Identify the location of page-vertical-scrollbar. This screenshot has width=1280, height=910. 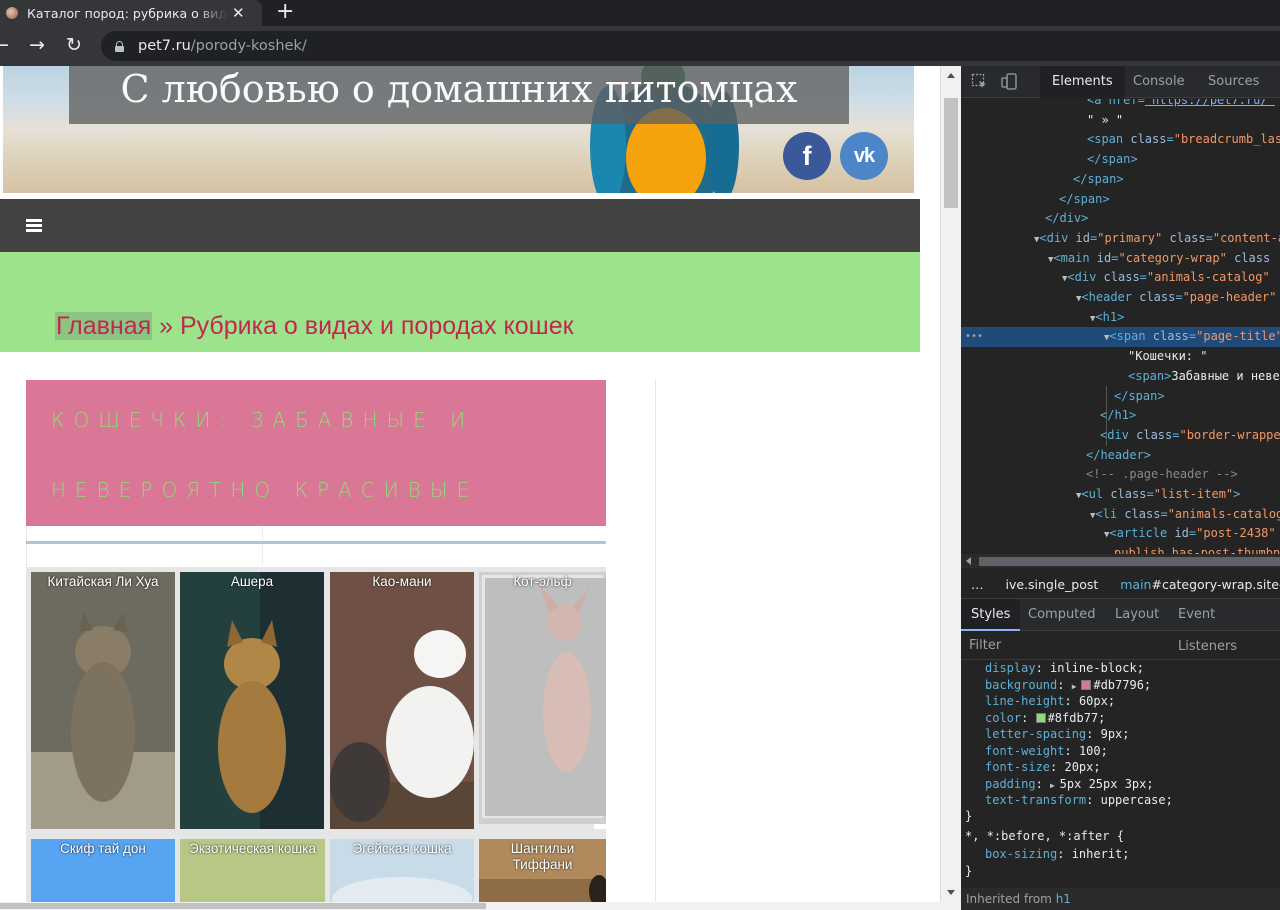
(950, 484).